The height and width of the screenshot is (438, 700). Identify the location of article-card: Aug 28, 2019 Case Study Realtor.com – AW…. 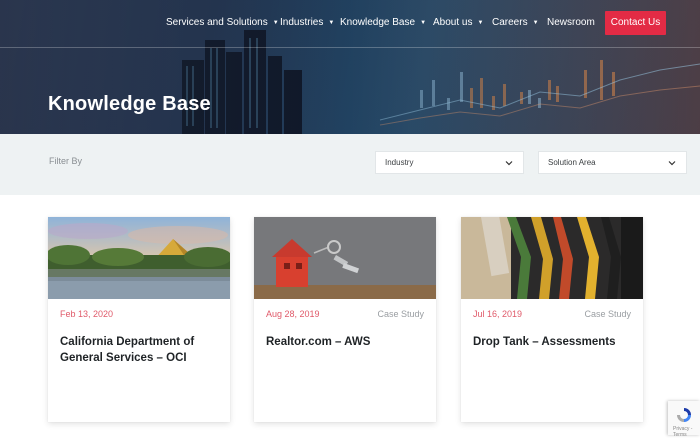
(345, 319).